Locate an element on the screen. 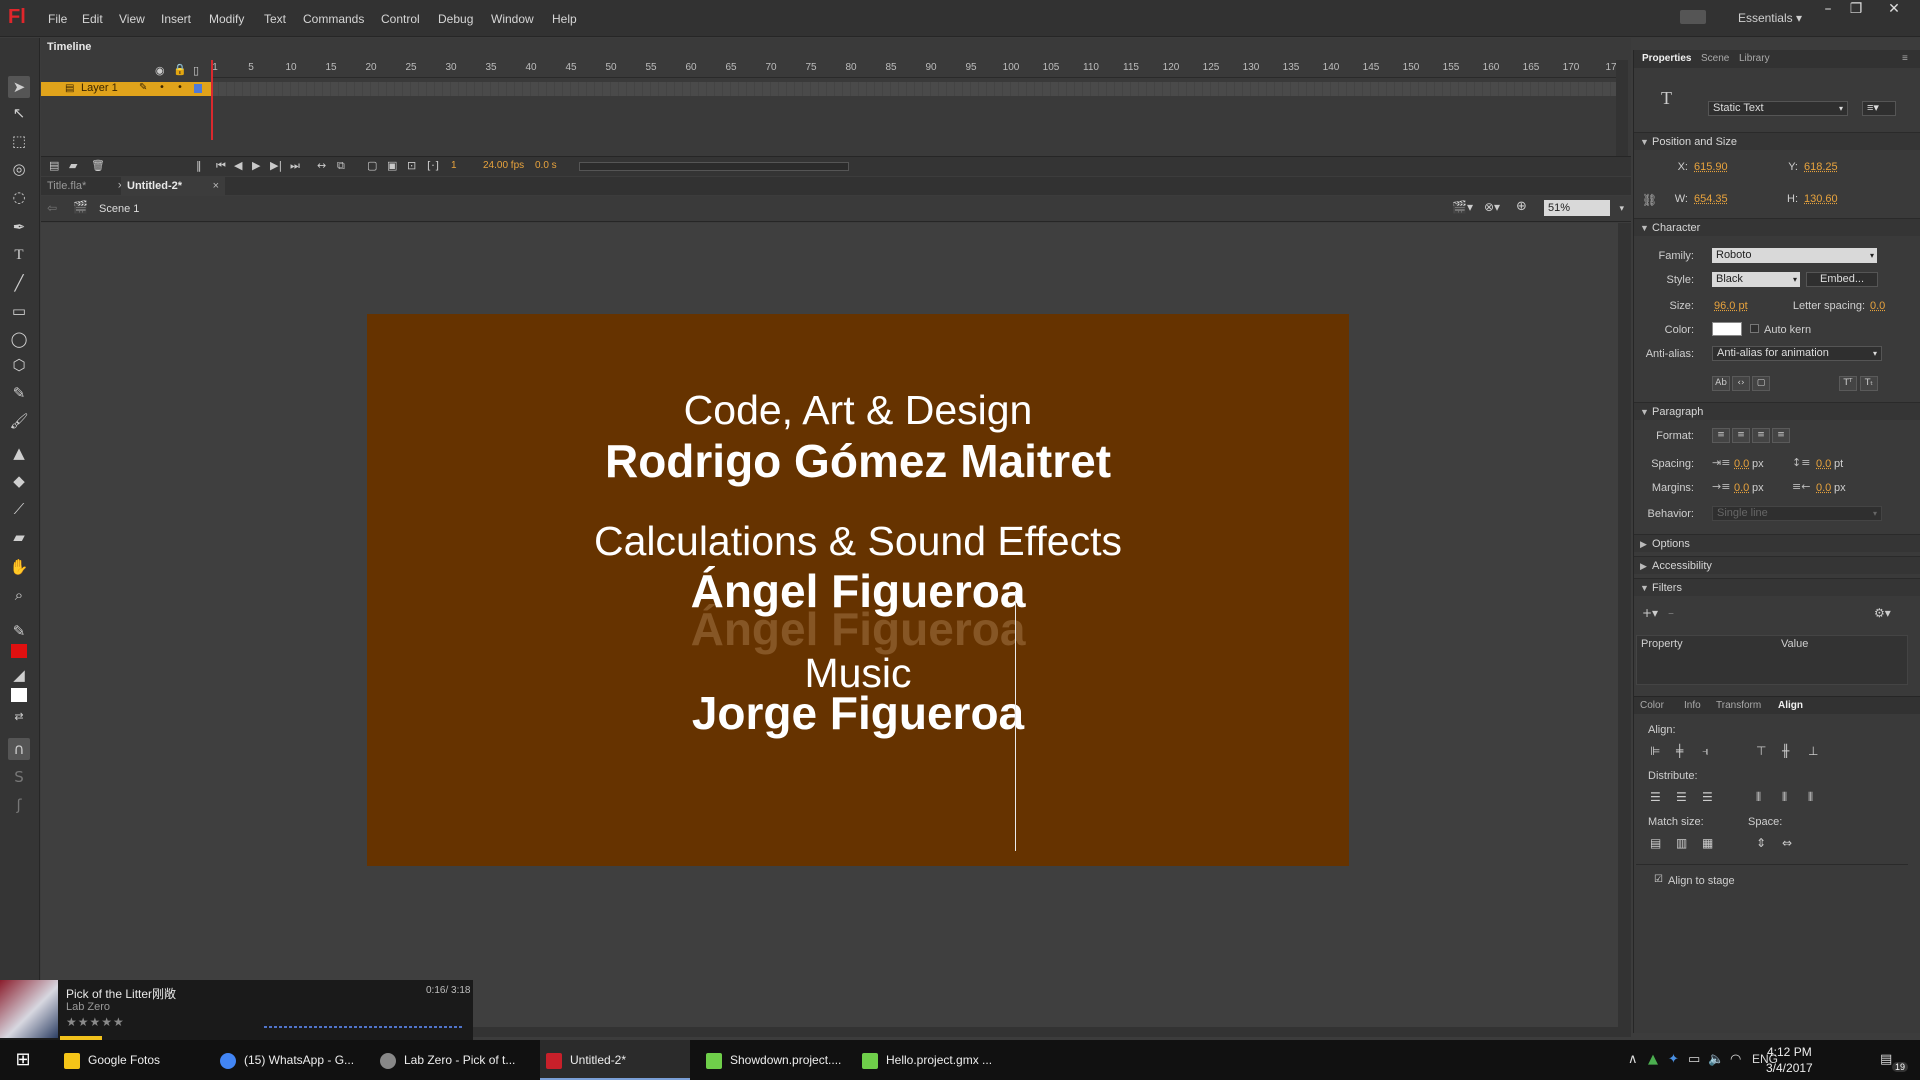 Image resolution: width=1920 pixels, height=1080 pixels. edit-symbols-icon: ⊗▾ is located at coordinates (1492, 207).